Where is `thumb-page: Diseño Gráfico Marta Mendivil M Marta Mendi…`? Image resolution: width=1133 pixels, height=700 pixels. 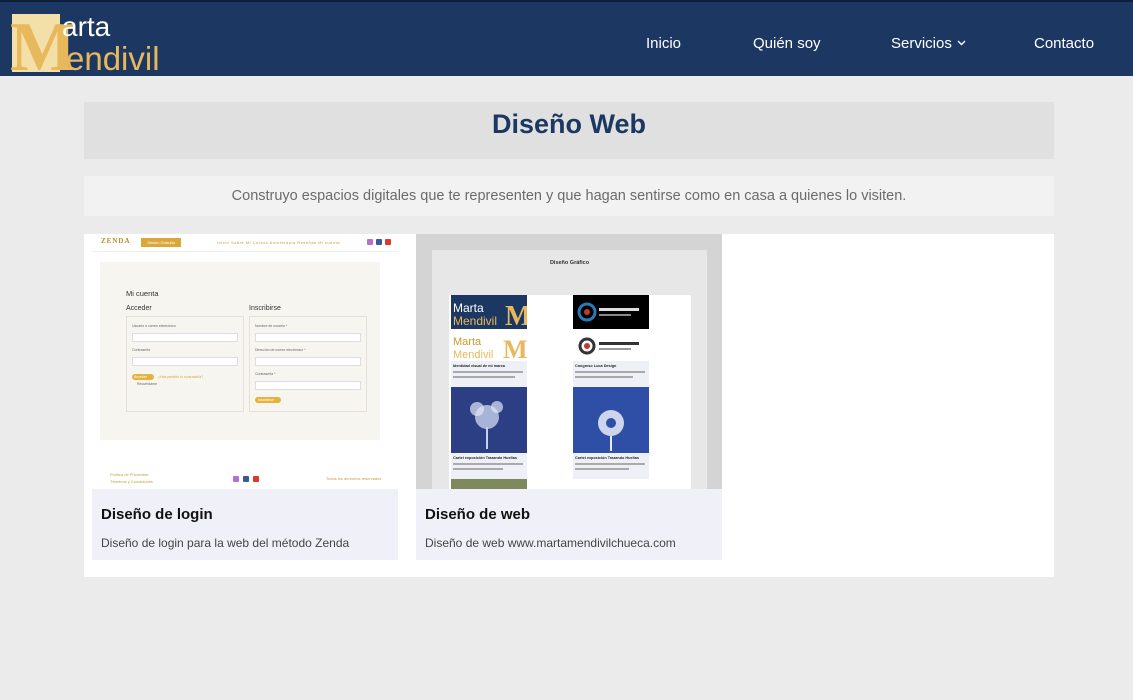
thumb-page: Diseño Gráfico Marta Mendivil M Marta Mendi… is located at coordinates (569, 369).